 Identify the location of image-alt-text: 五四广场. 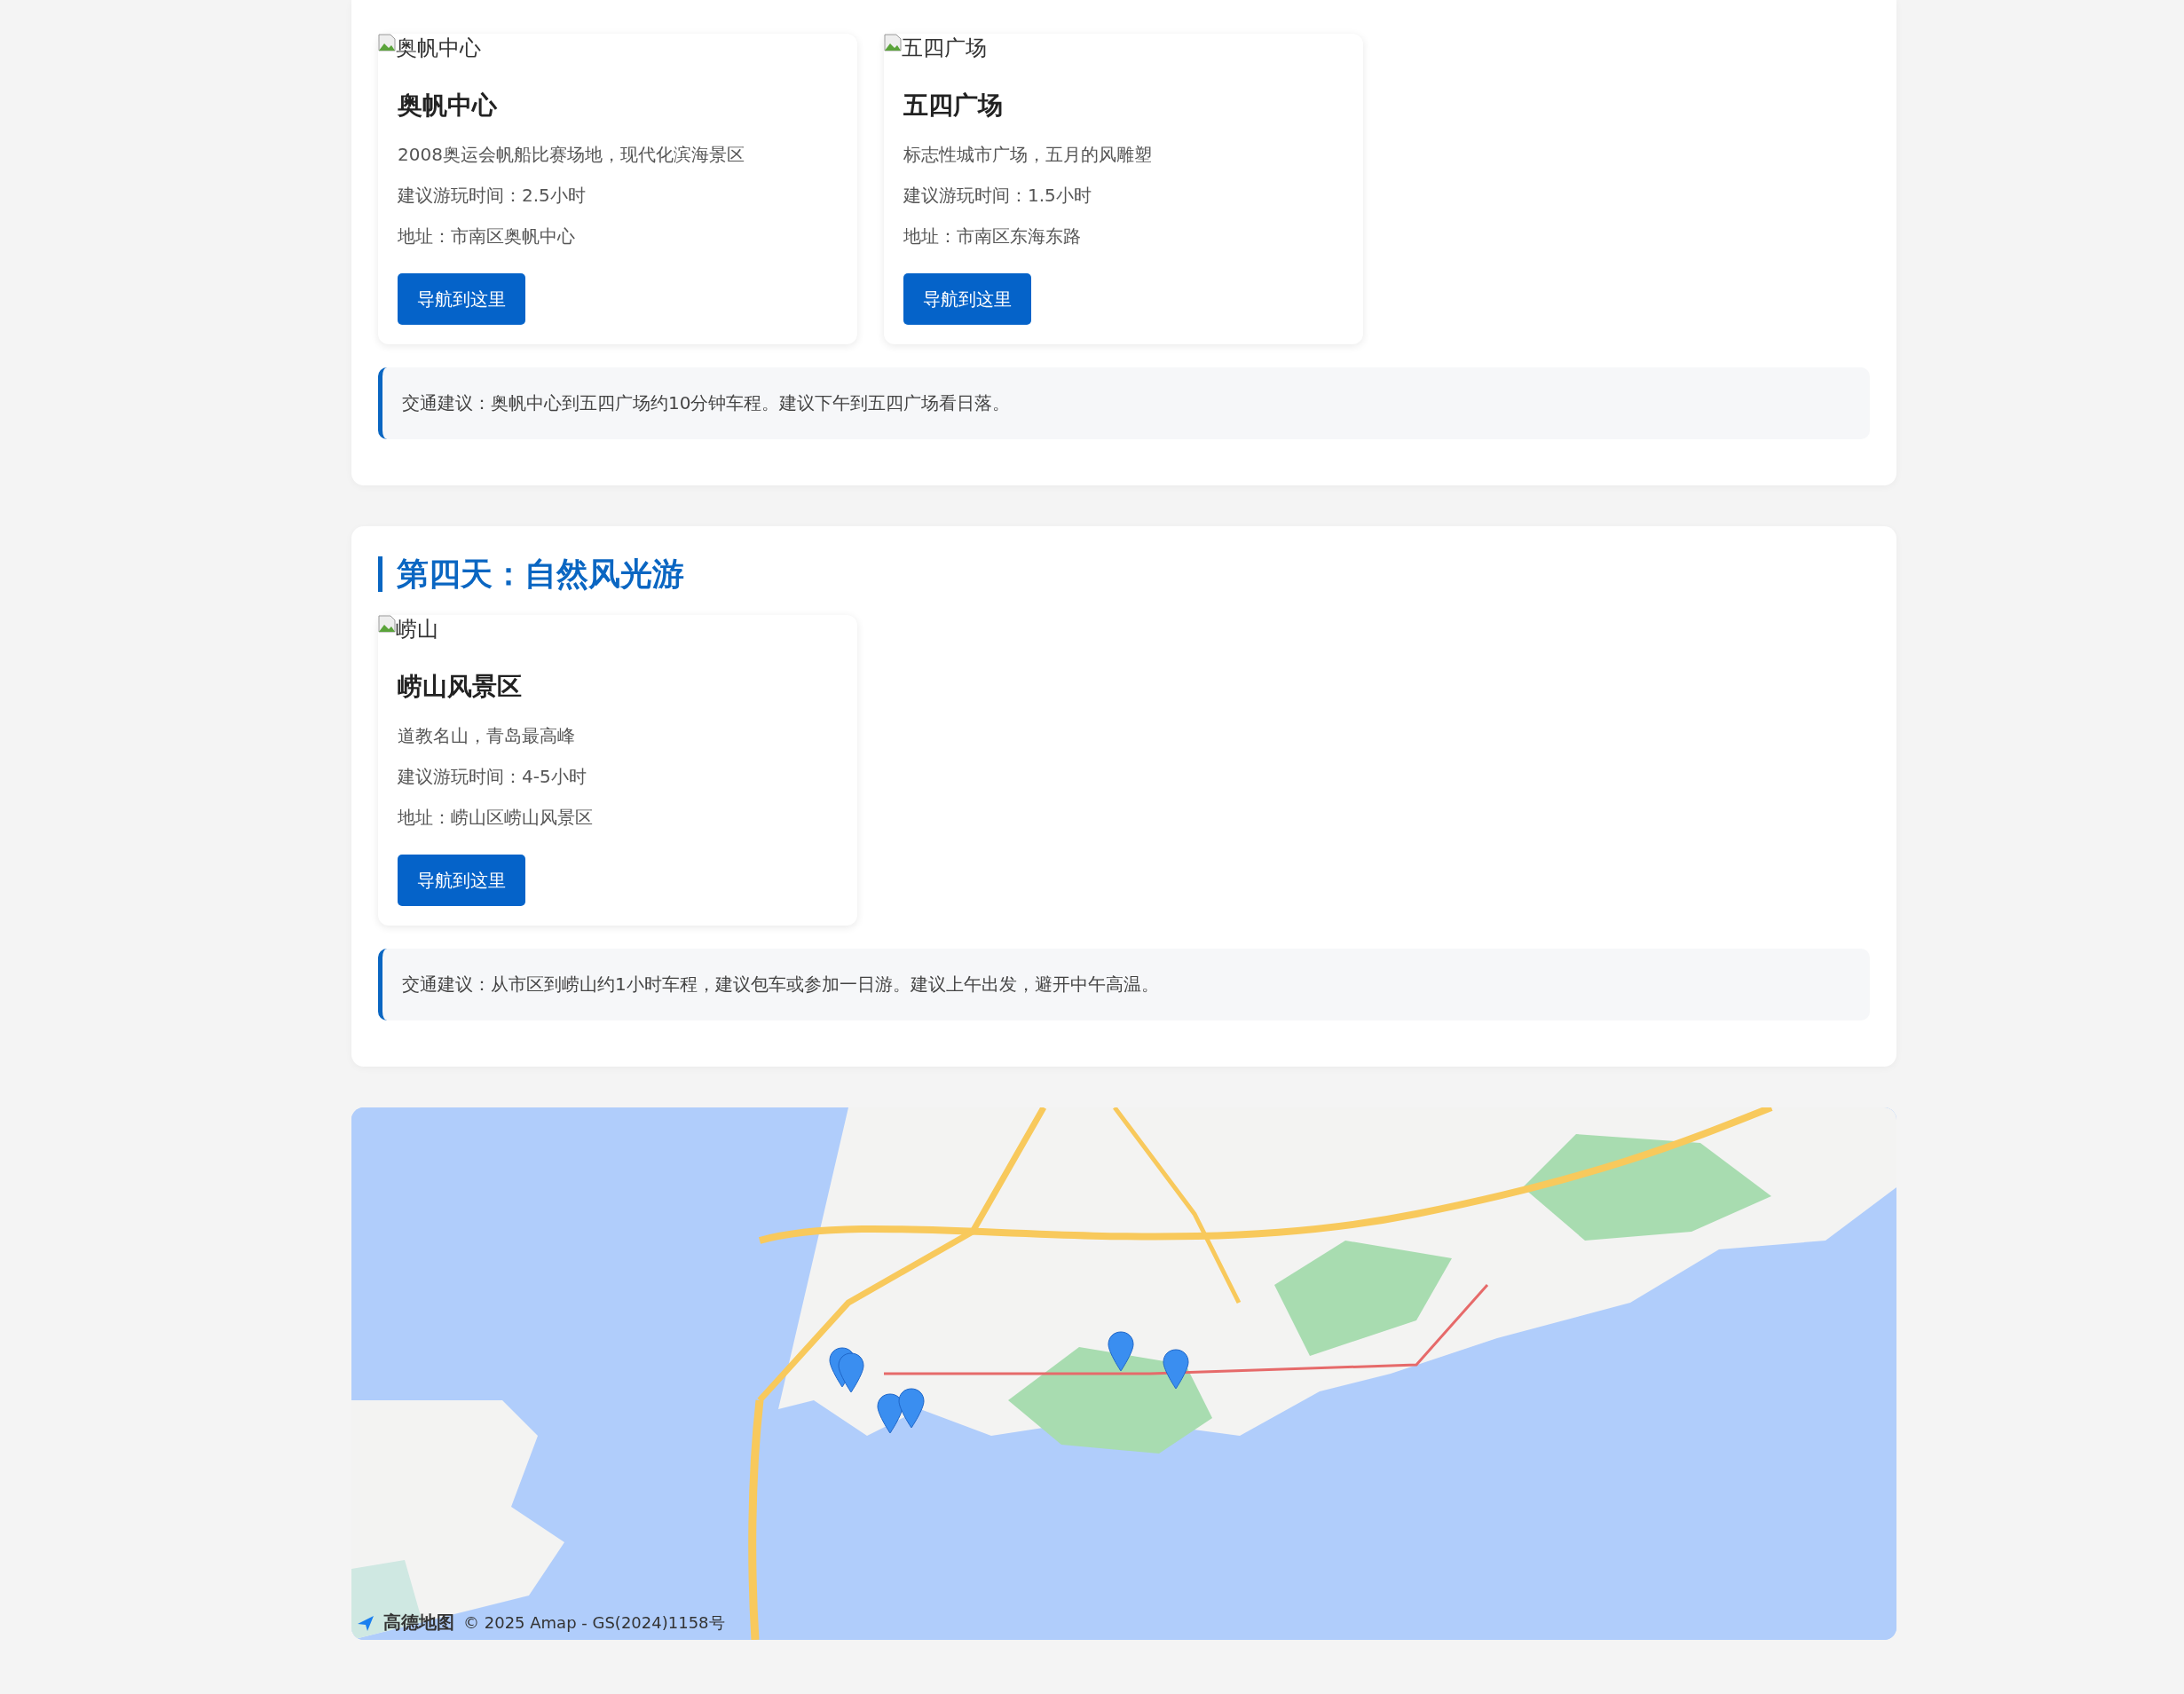
(944, 48).